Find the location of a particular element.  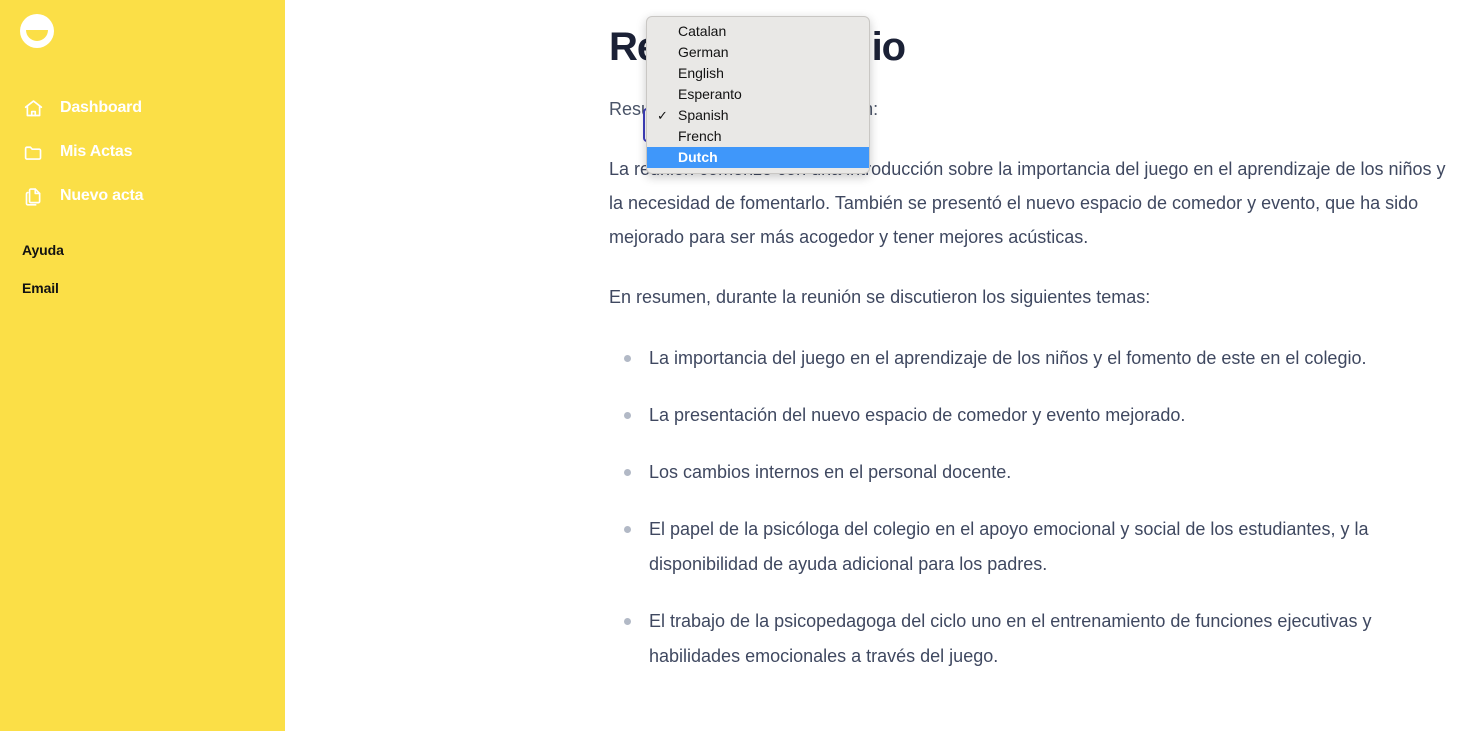

half-disc-logo-icon is located at coordinates (37, 31).